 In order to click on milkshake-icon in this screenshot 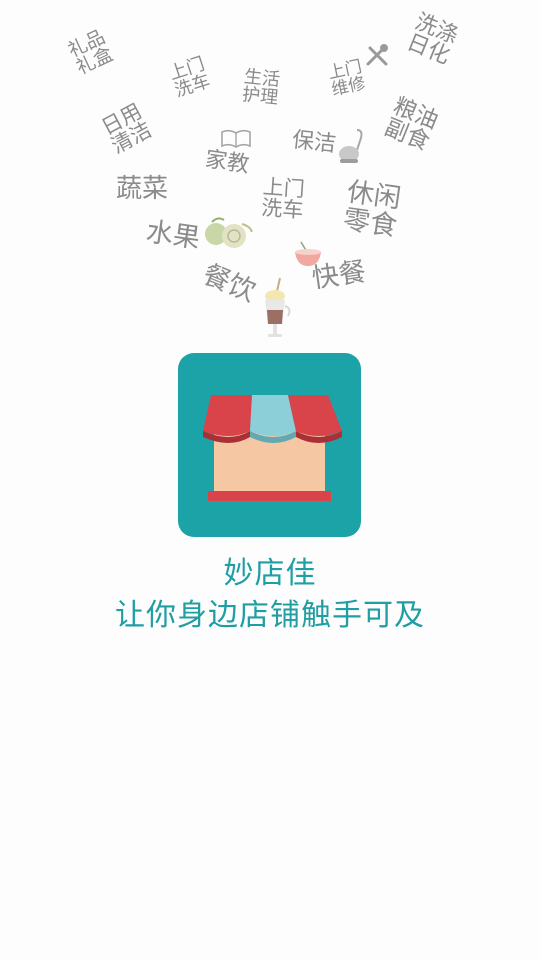, I will do `click(278, 307)`.